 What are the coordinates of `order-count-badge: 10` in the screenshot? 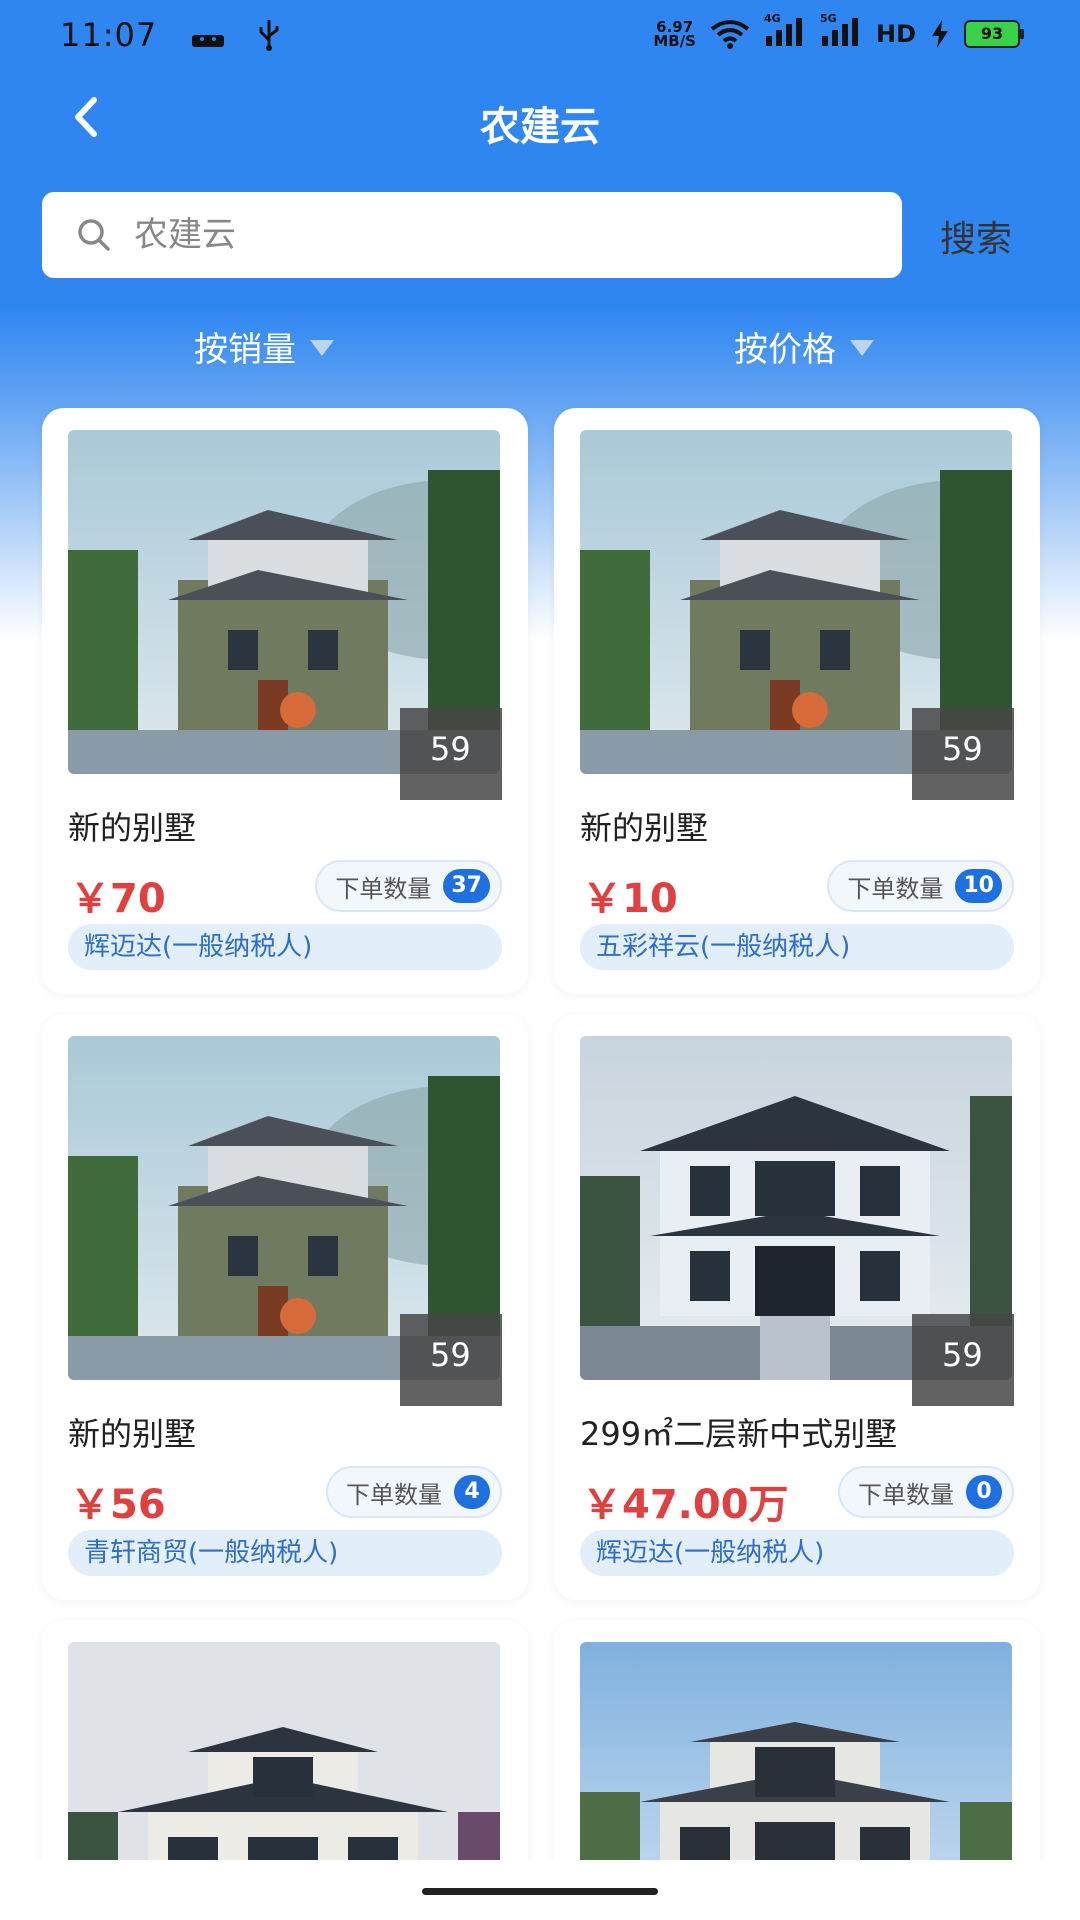 It's located at (978, 886).